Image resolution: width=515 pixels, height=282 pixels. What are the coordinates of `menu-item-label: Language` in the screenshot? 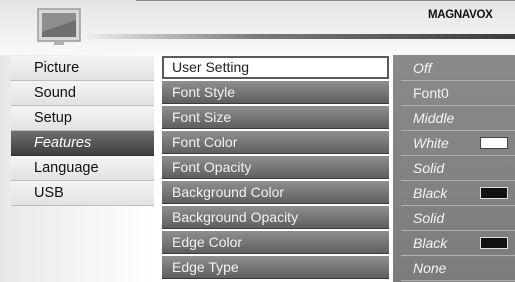 It's located at (66, 168).